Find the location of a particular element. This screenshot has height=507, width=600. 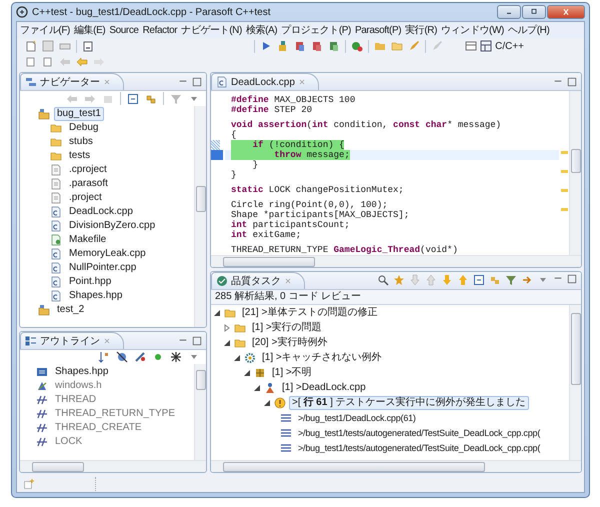

forward-arrow-icon is located at coordinates (90, 98).